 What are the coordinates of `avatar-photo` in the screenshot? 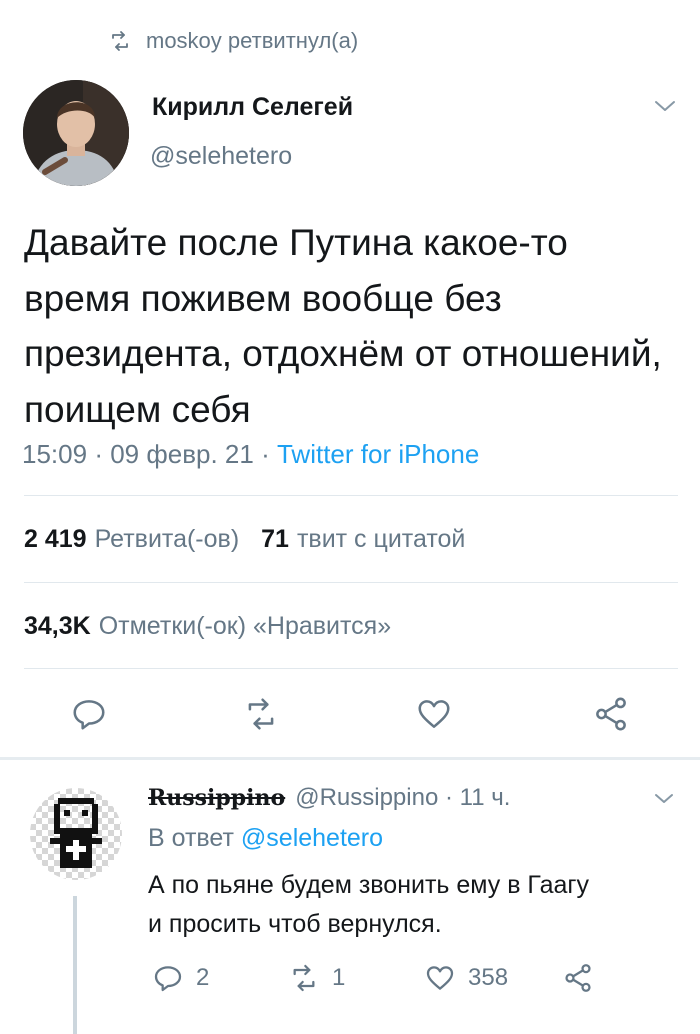 It's located at (76, 133).